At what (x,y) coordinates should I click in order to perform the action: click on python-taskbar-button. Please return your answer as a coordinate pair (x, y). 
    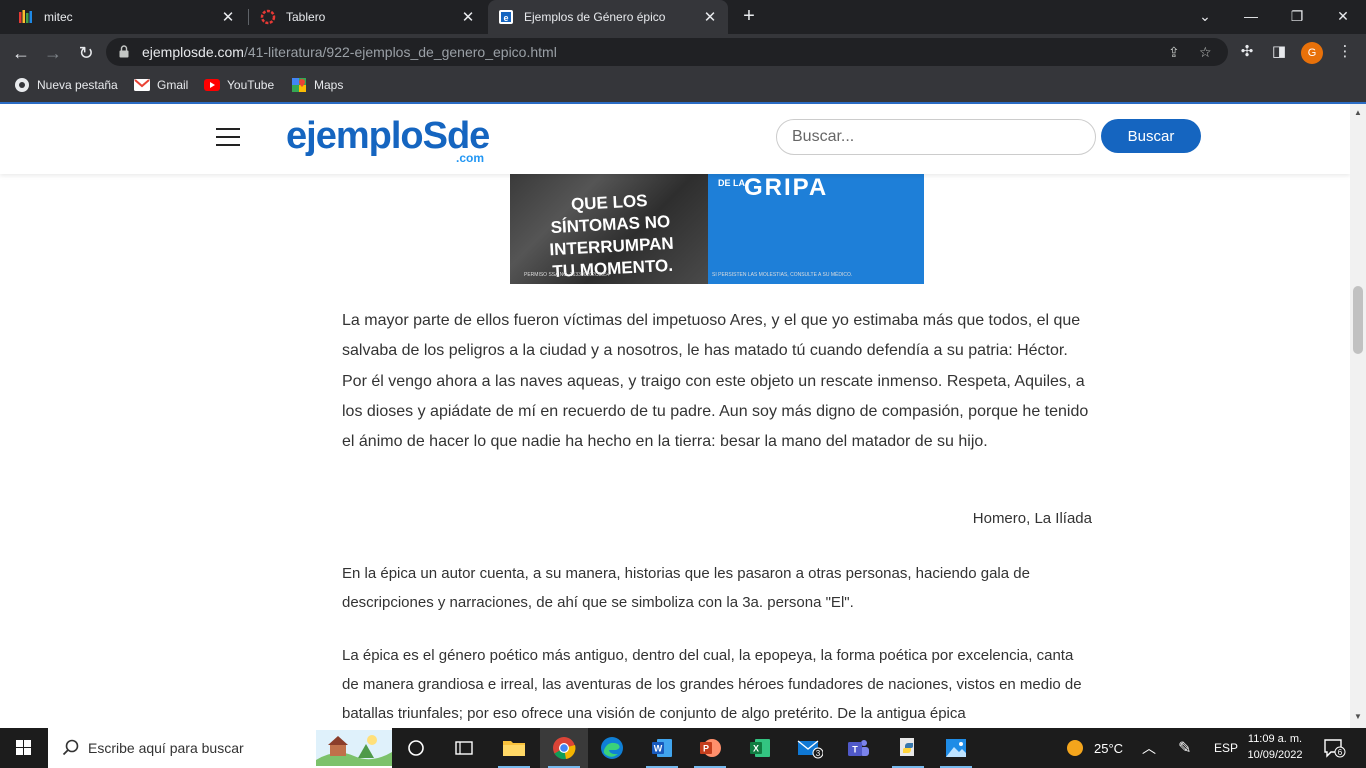
    Looking at the image, I should click on (908, 748).